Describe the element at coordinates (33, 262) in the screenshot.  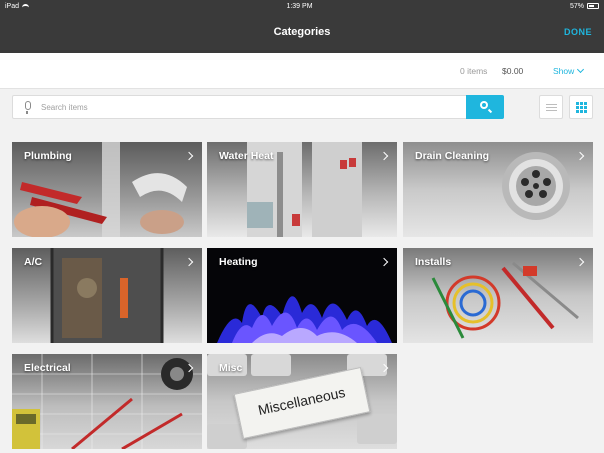
I see `category-label: A/C` at that location.